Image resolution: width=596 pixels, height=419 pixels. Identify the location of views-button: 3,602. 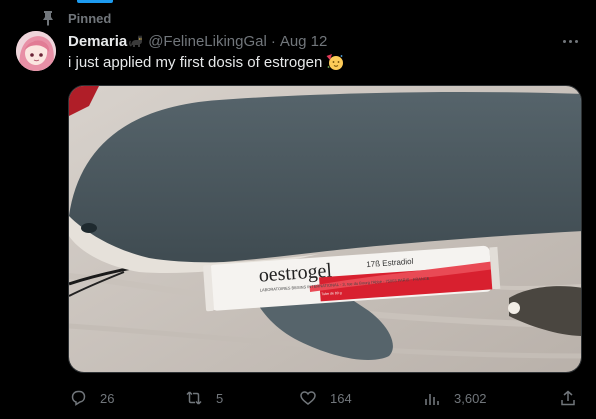
(454, 398).